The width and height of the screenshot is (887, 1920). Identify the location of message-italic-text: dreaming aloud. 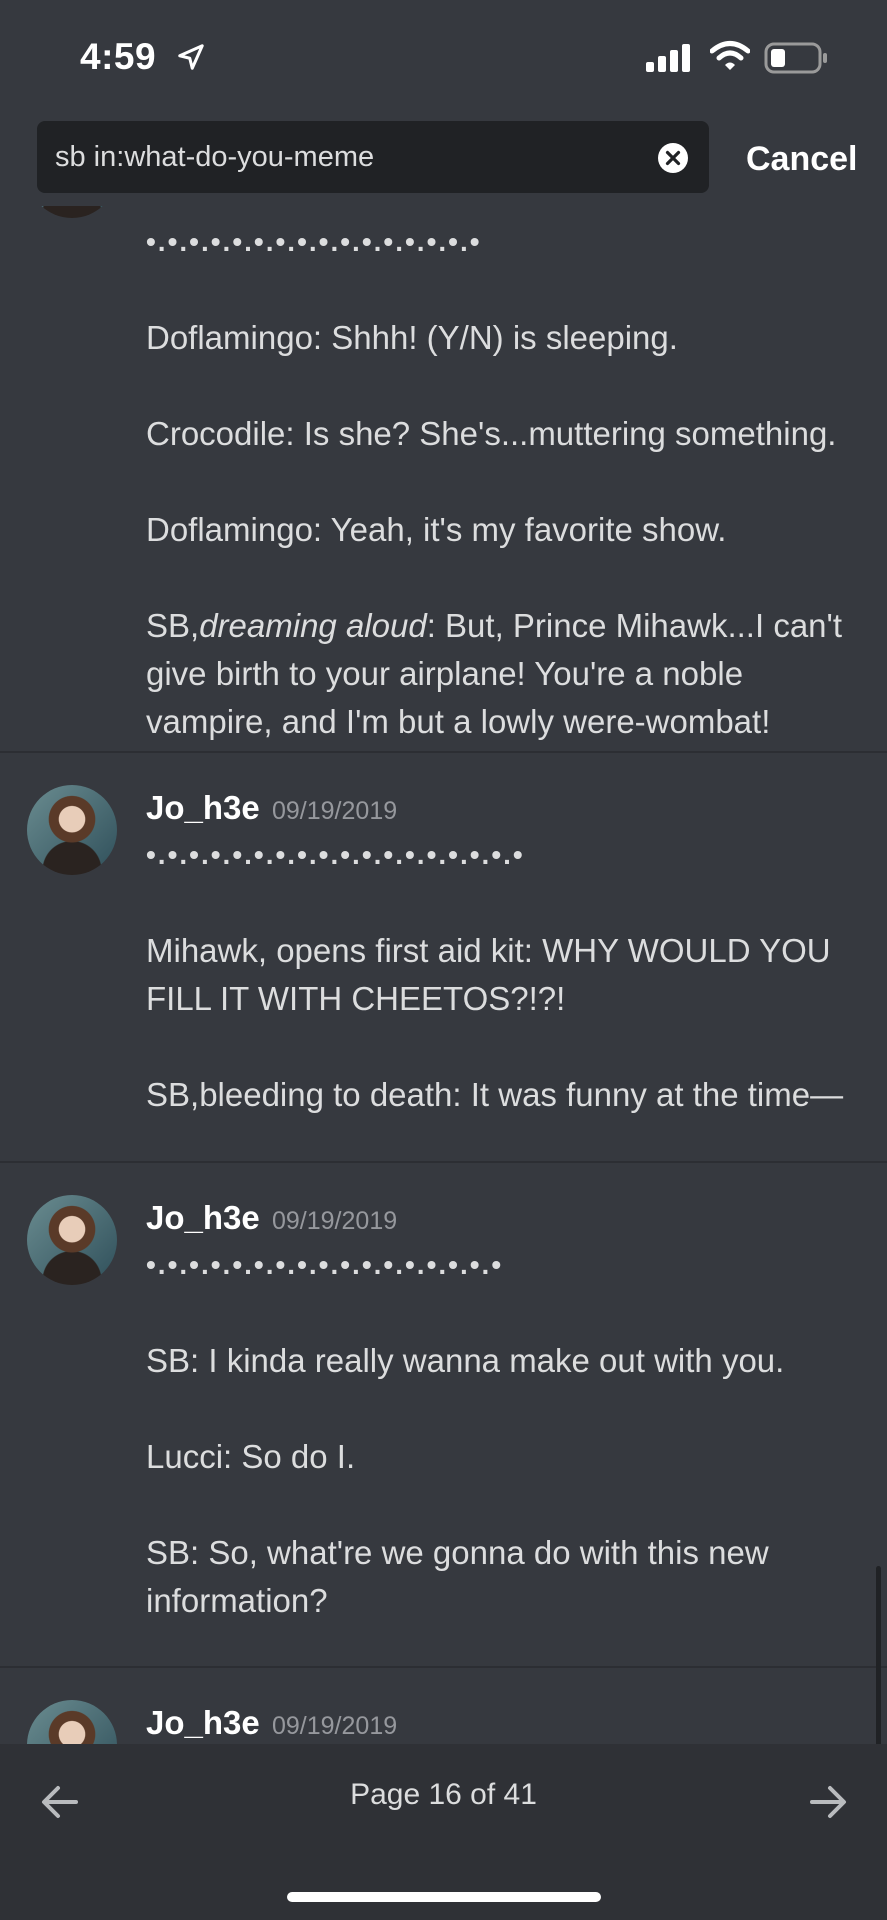
(313, 625).